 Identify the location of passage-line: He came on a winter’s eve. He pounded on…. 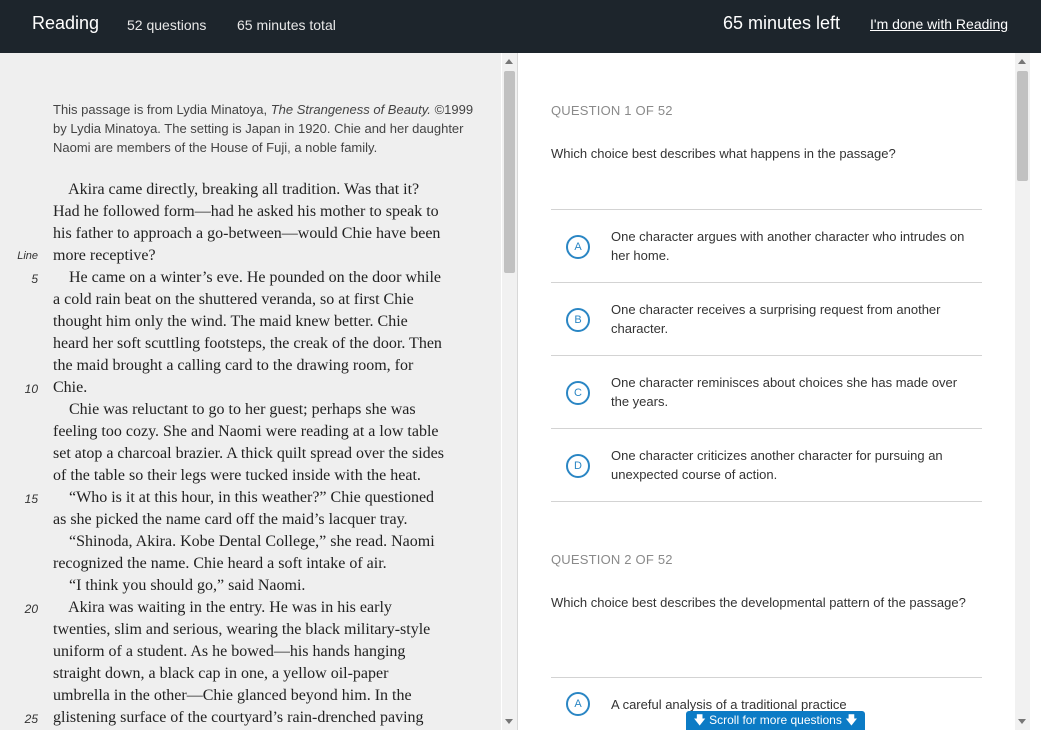
(247, 277).